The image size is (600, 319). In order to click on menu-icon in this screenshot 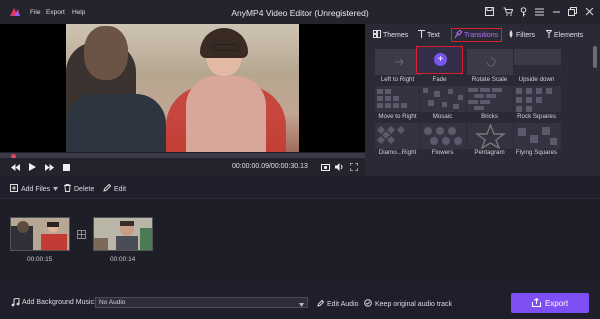, I will do `click(539, 11)`.